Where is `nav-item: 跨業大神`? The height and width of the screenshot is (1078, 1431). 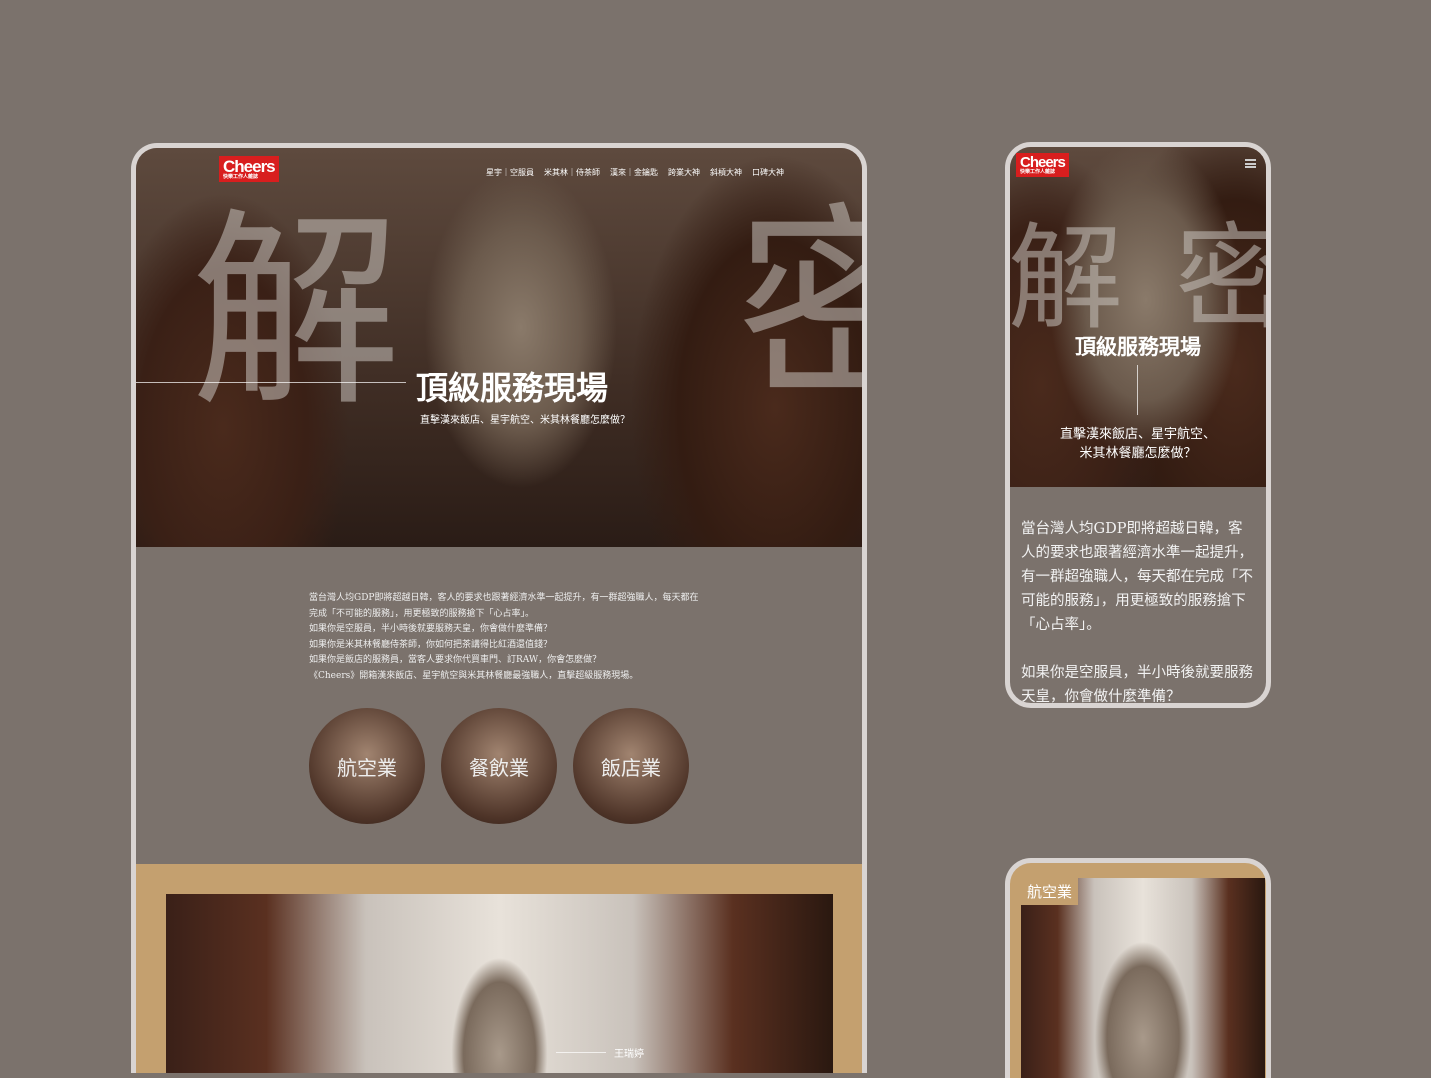 nav-item: 跨業大神 is located at coordinates (684, 172).